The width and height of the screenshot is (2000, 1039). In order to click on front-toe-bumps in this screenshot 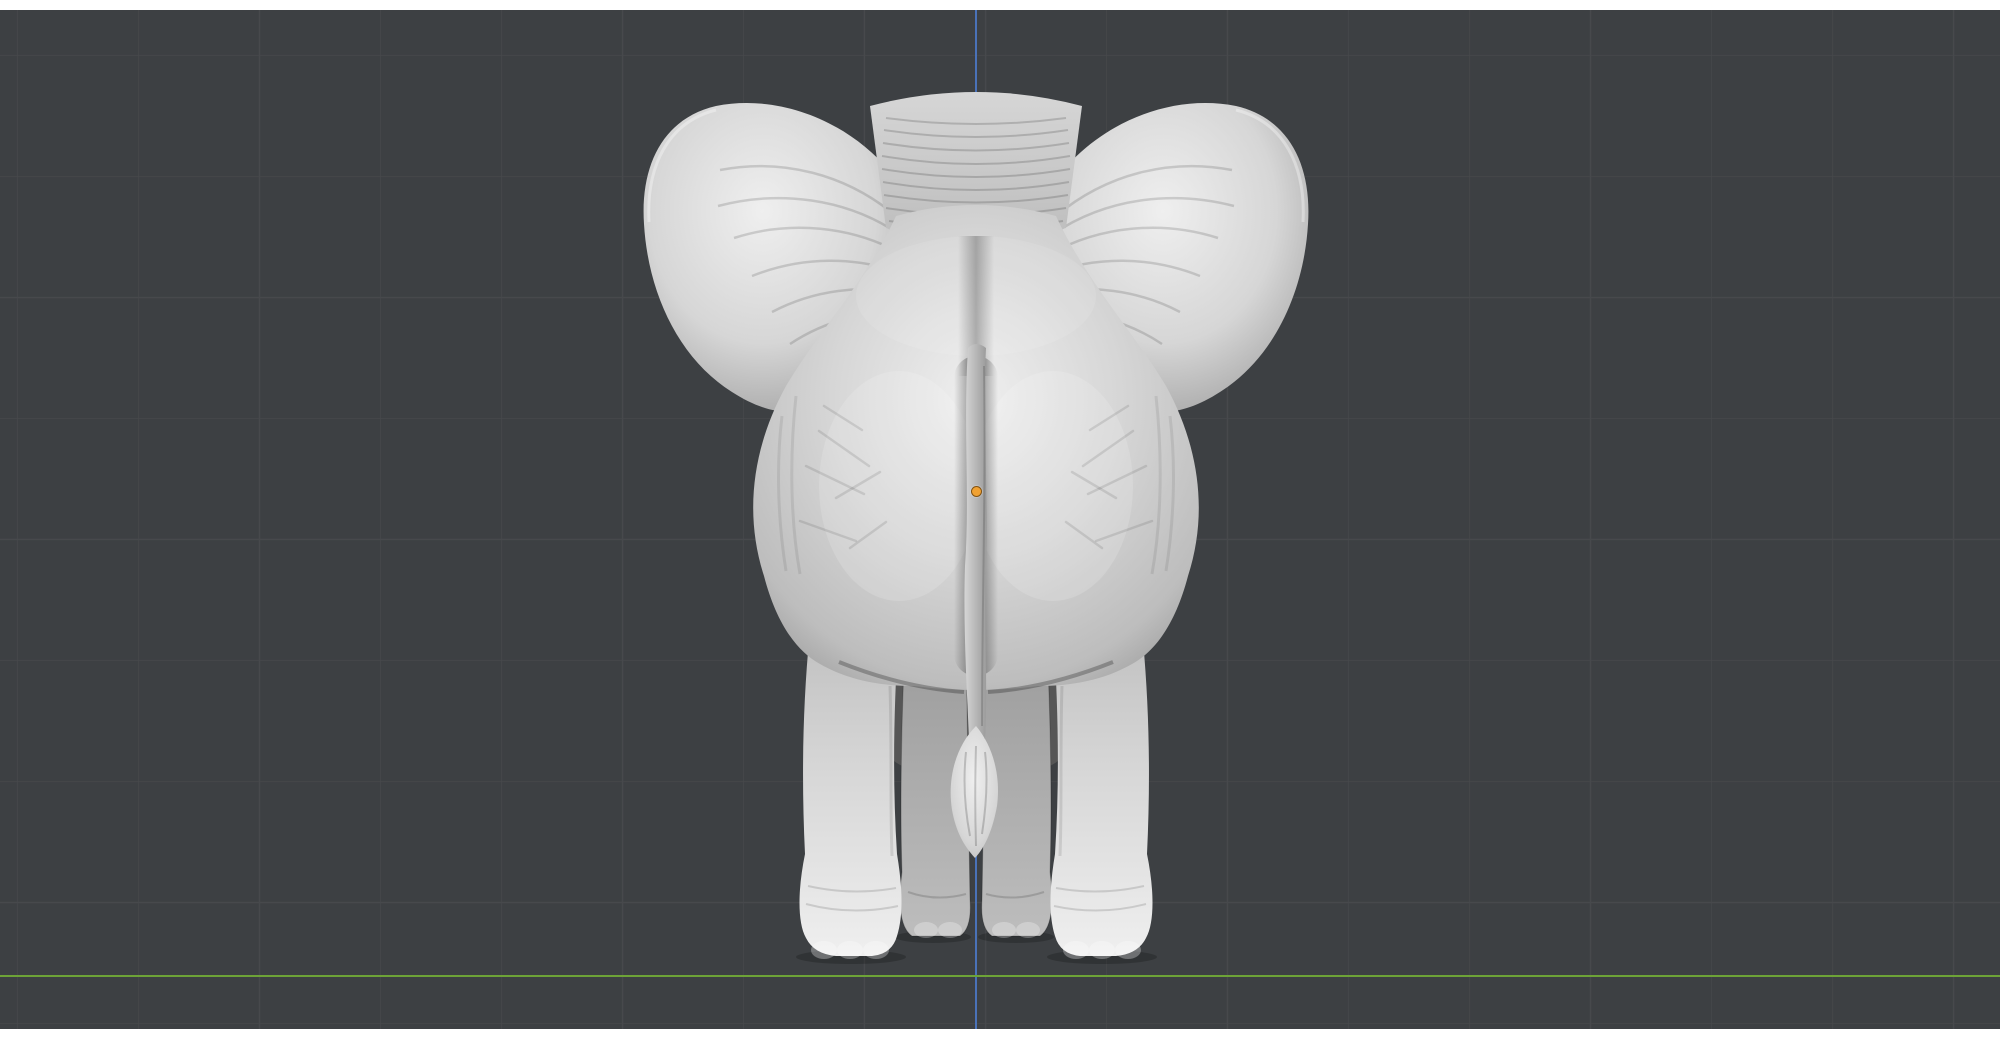, I will do `click(977, 930)`.